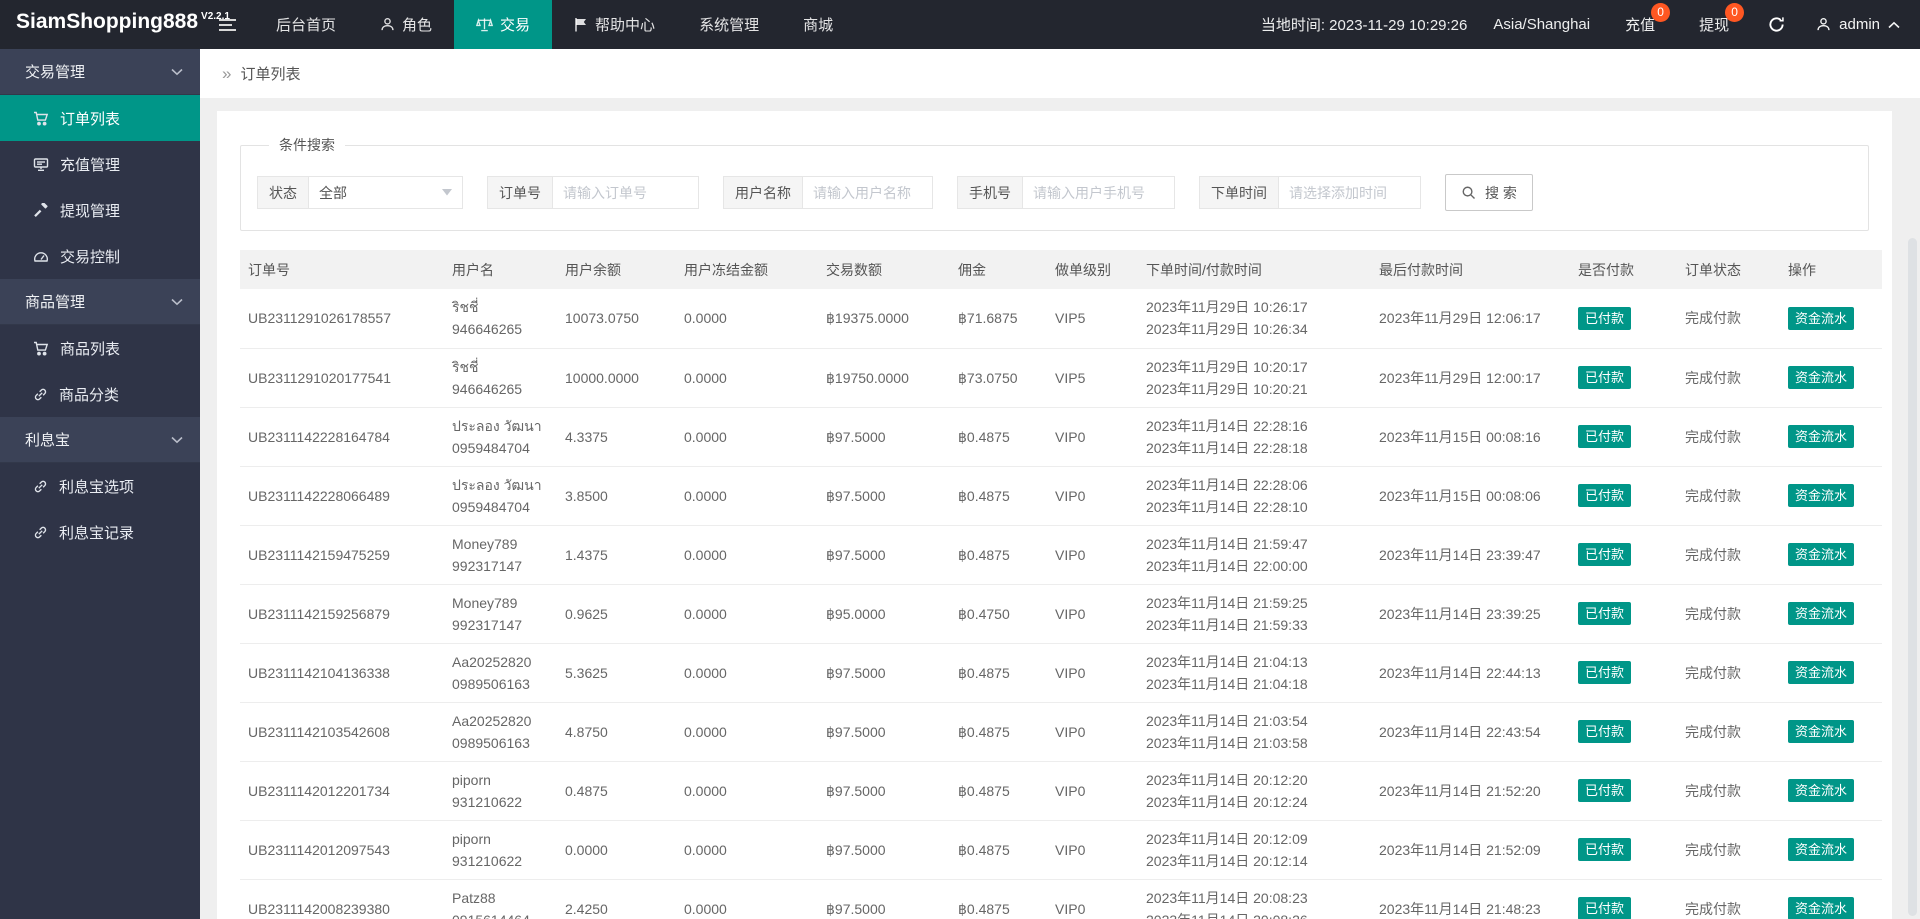 The height and width of the screenshot is (919, 1920). I want to click on sidebar-item-lixibao-records: 利息宝记录, so click(100, 532).